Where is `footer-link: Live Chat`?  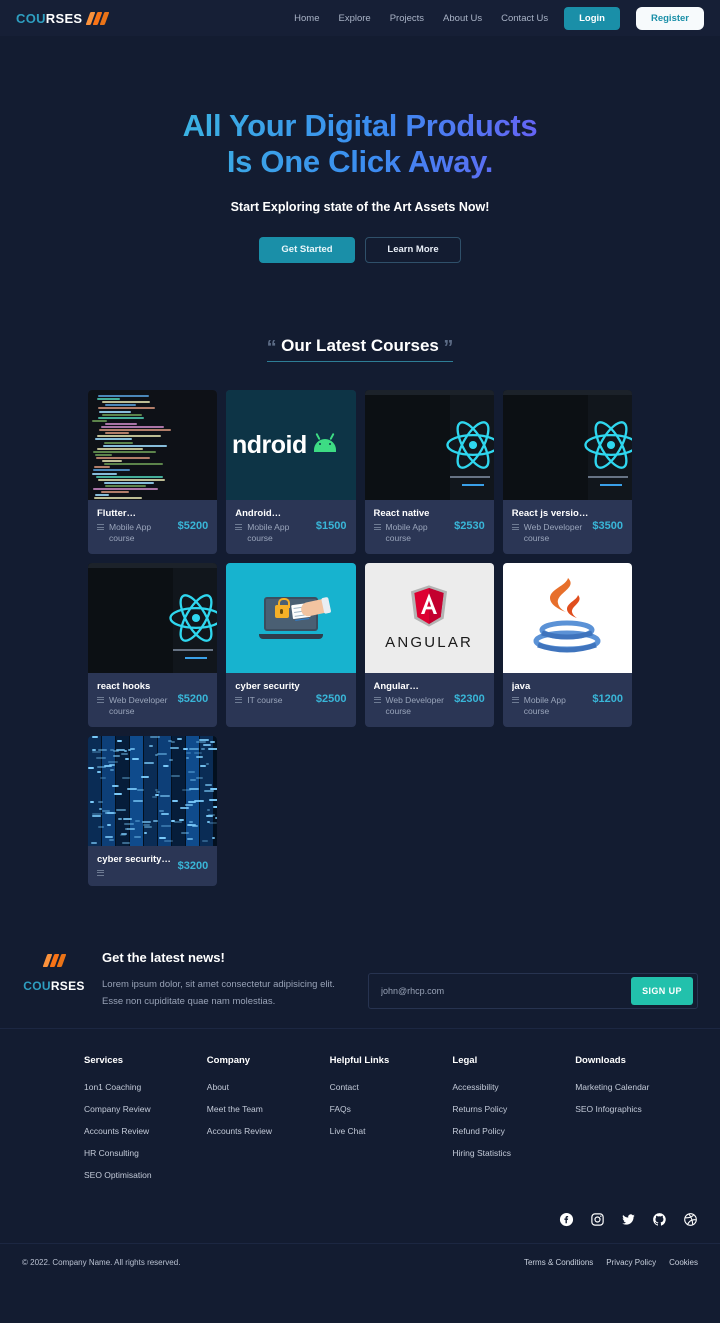
footer-link: Live Chat is located at coordinates (391, 1131).